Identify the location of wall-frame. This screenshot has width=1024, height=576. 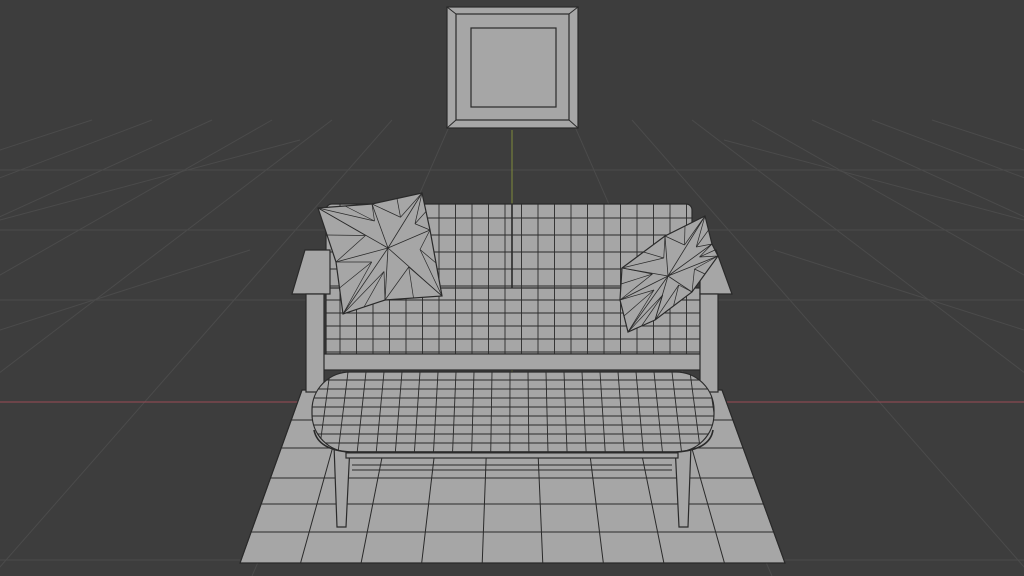
(512, 67).